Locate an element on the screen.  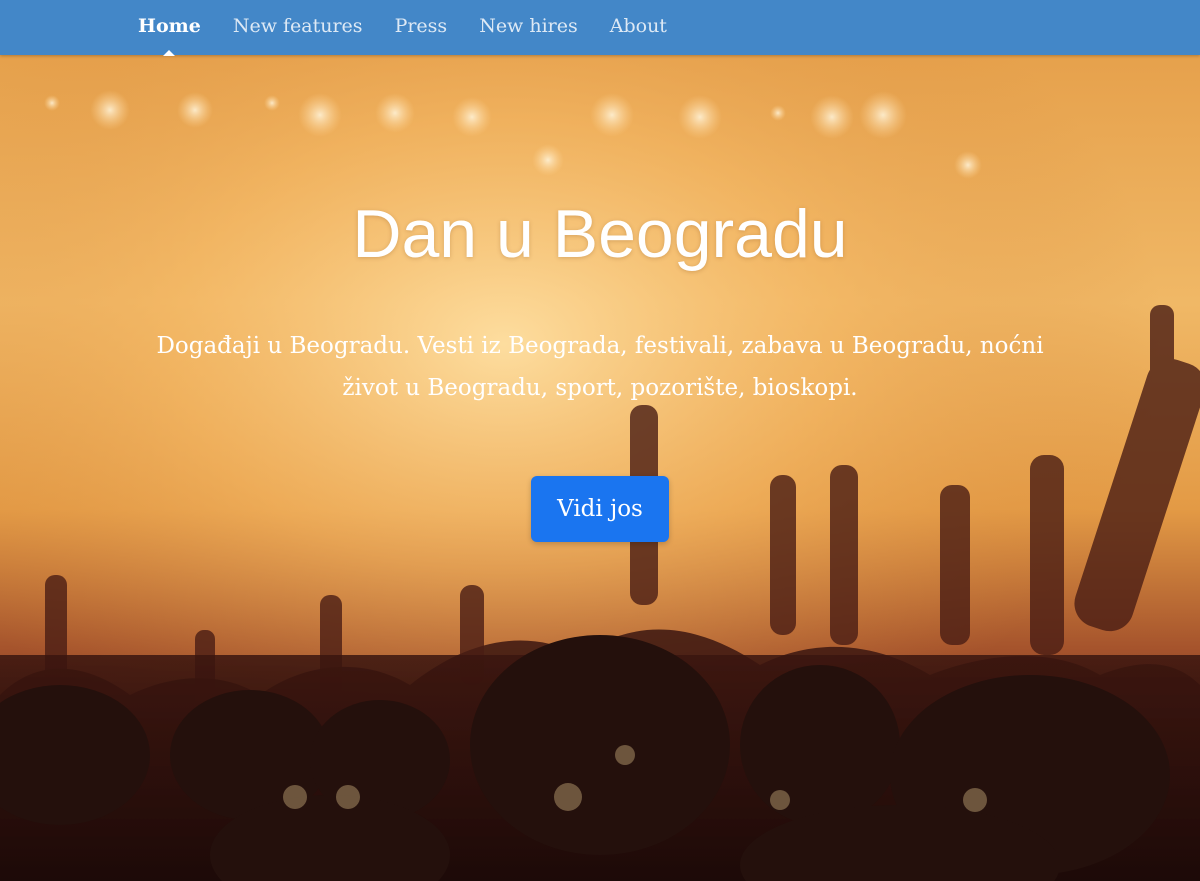
nav-item-label: About is located at coordinates (638, 26).